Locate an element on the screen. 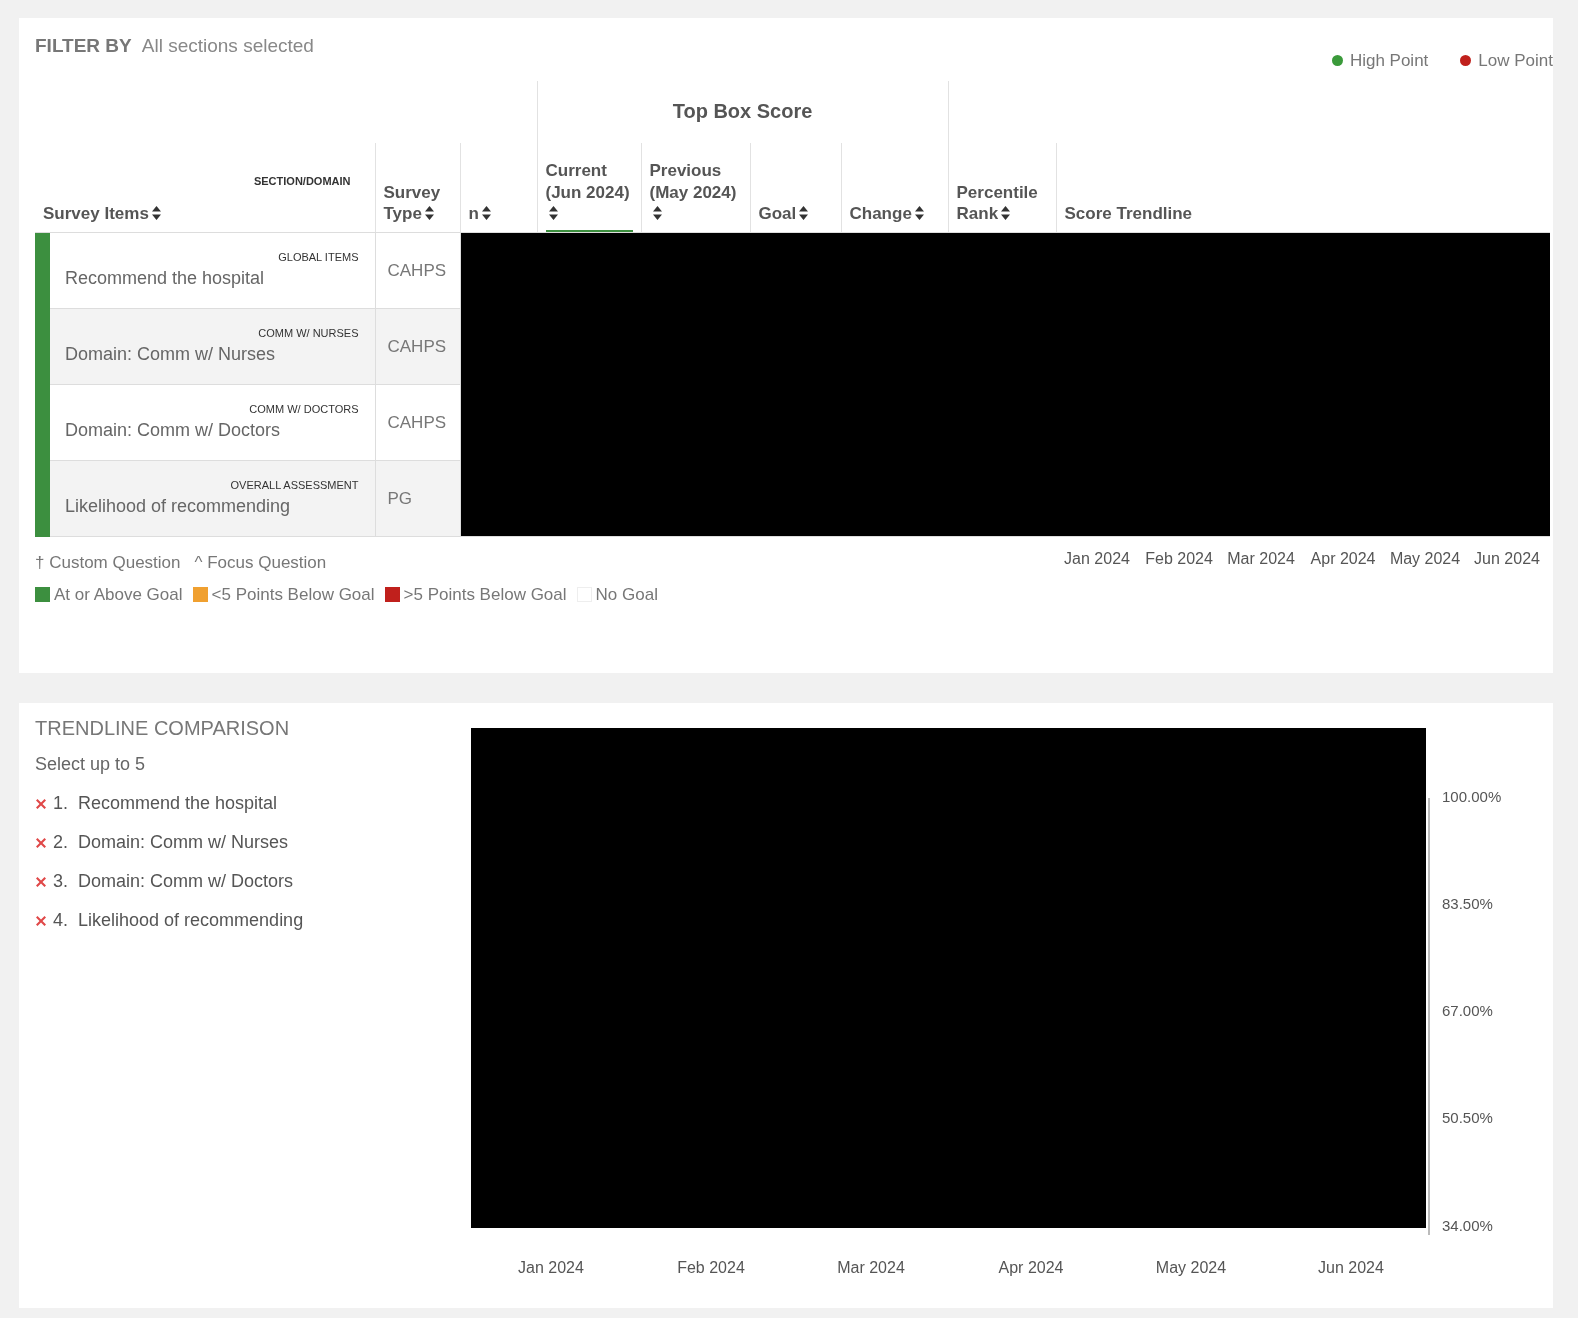 This screenshot has width=1578, height=1318. note-label: ^ Focus Question is located at coordinates (260, 563).